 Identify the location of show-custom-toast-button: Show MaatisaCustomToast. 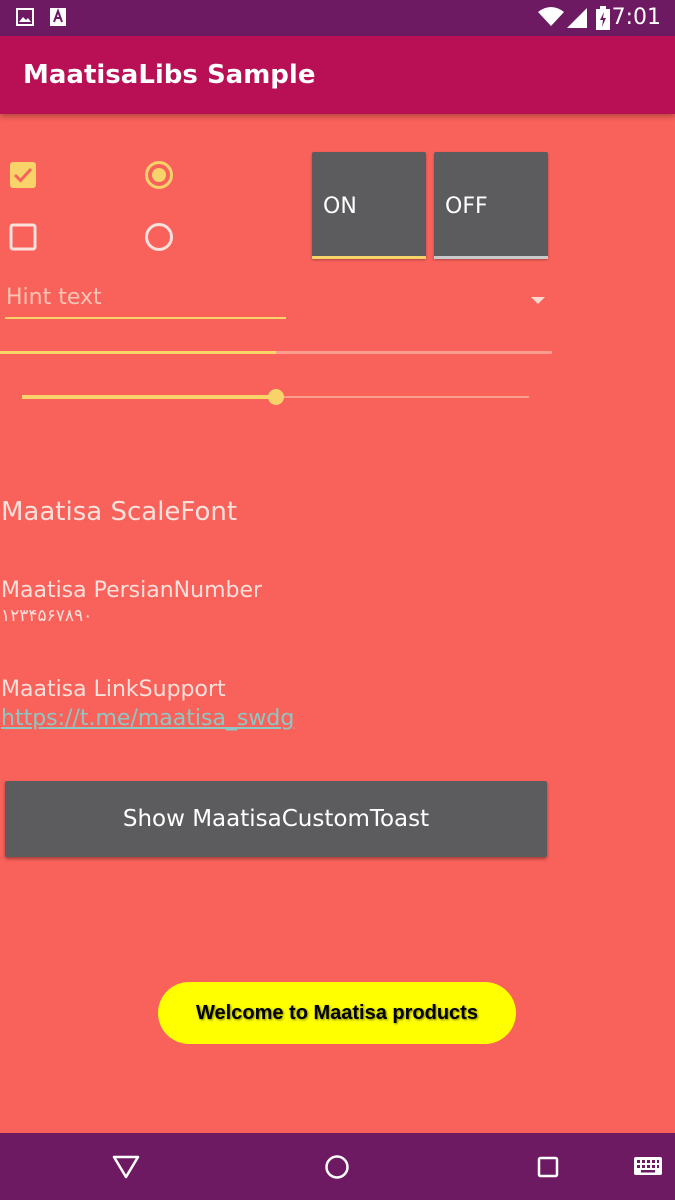
(276, 819).